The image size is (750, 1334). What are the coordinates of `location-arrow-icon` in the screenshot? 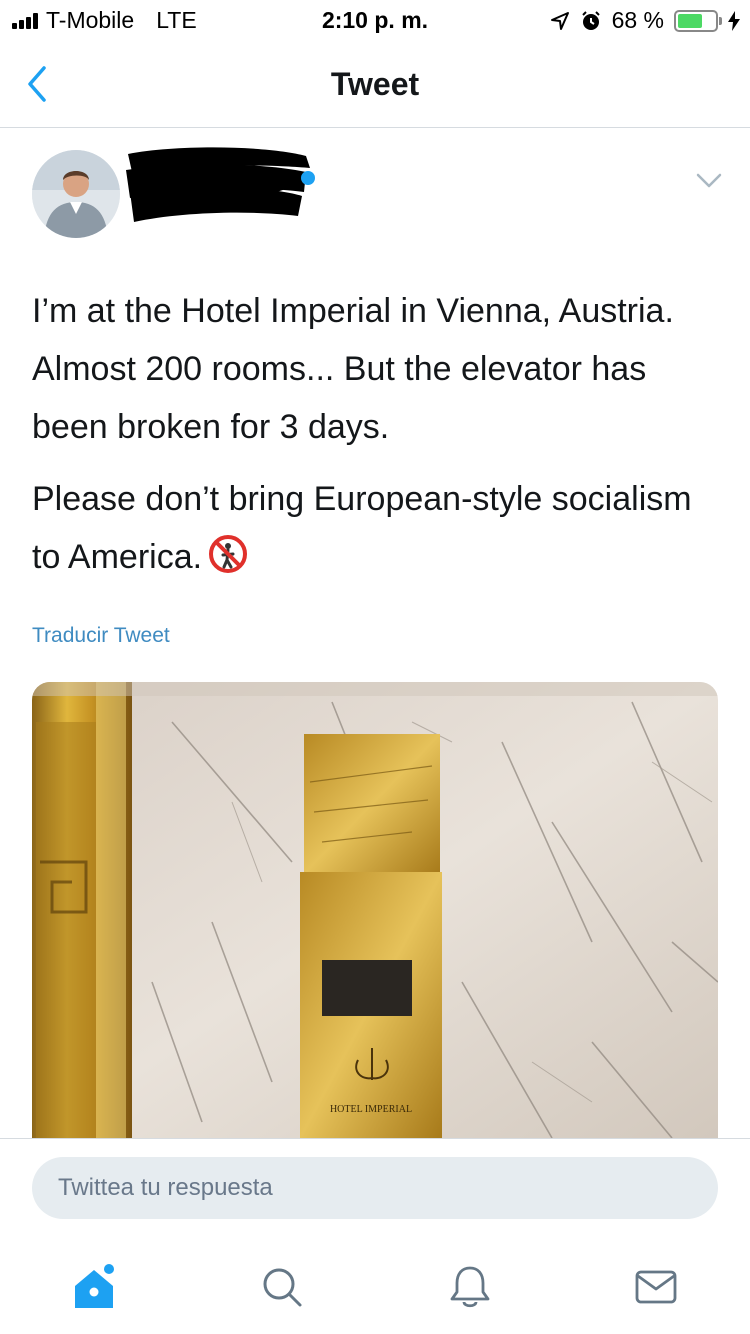 It's located at (559, 20).